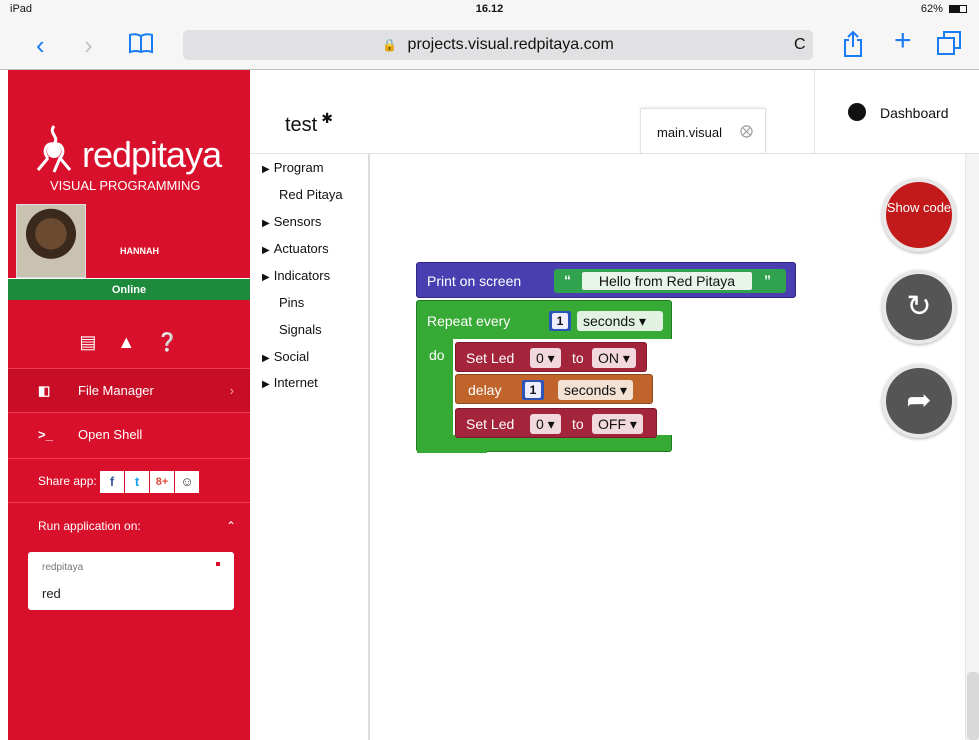  Describe the element at coordinates (126, 342) in the screenshot. I see `graduation-cap-icon: ▲` at that location.